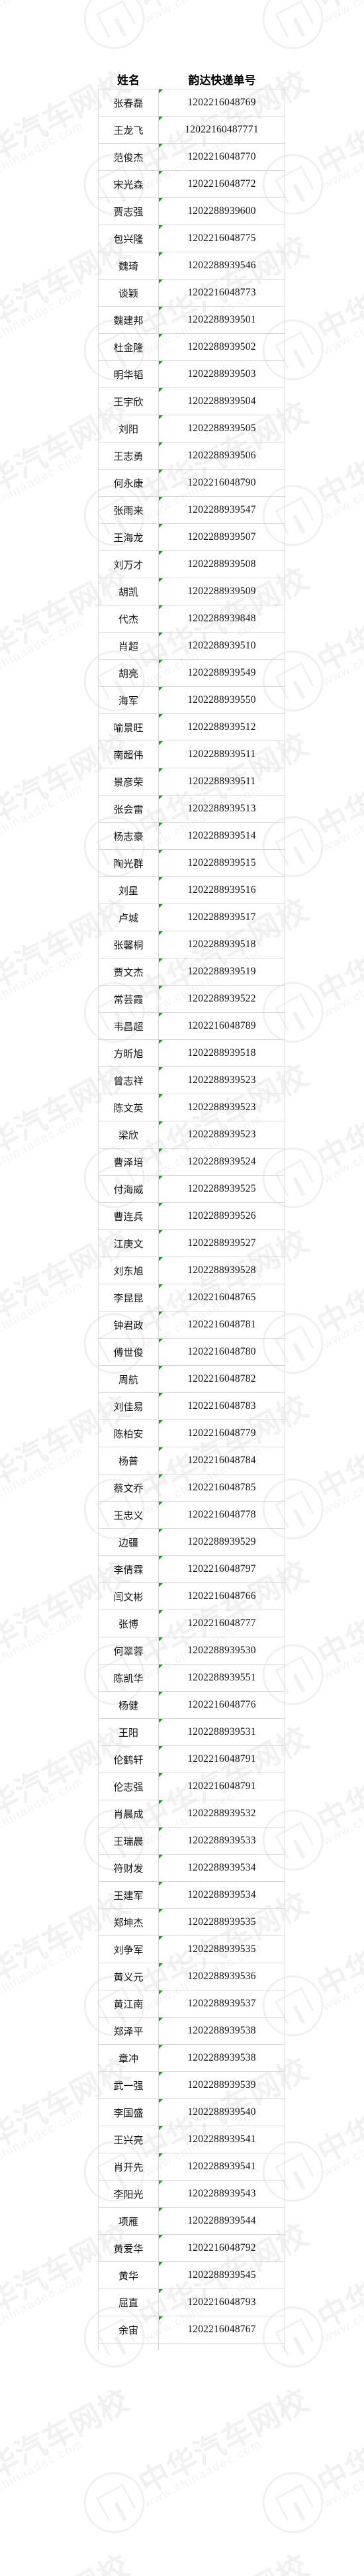 The width and height of the screenshot is (364, 2576). Describe the element at coordinates (129, 2248) in the screenshot. I see `cell-name: 黄爱华` at that location.